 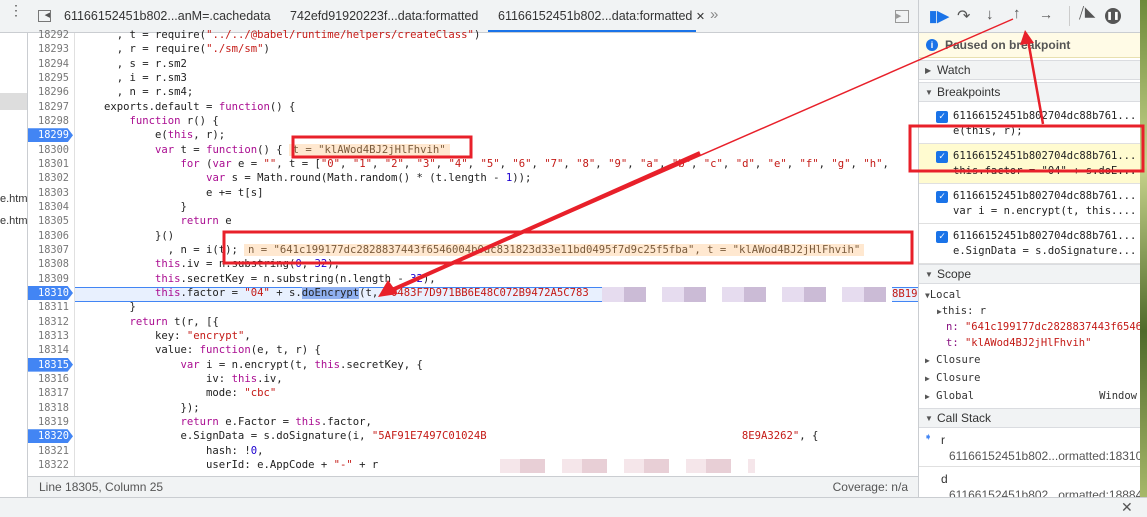 I want to click on callstack-frame: ➧ r 61166152451b802...ormatted:18310, so click(x=1029, y=448).